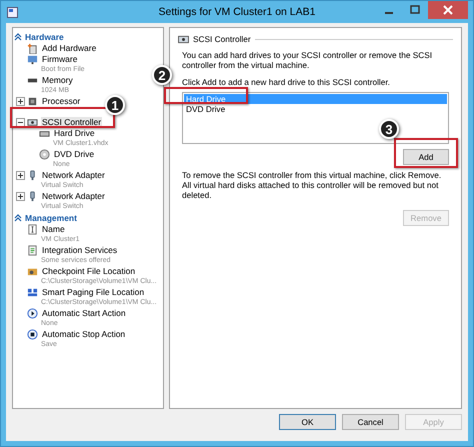 The image size is (474, 447). Describe the element at coordinates (84, 313) in the screenshot. I see `tree-item: Automatic Start Action` at that location.